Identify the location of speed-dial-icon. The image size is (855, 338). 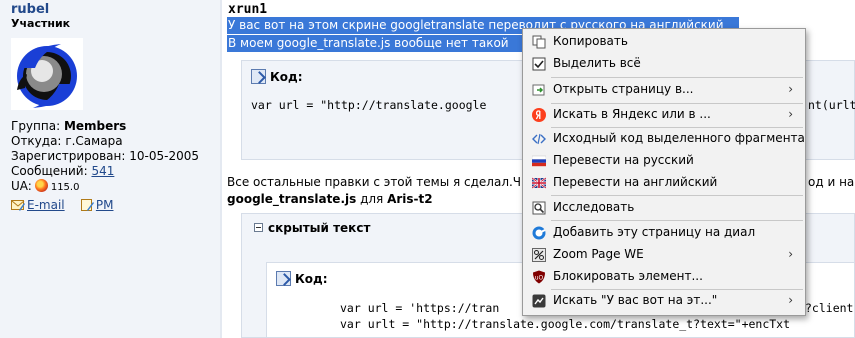
(539, 233).